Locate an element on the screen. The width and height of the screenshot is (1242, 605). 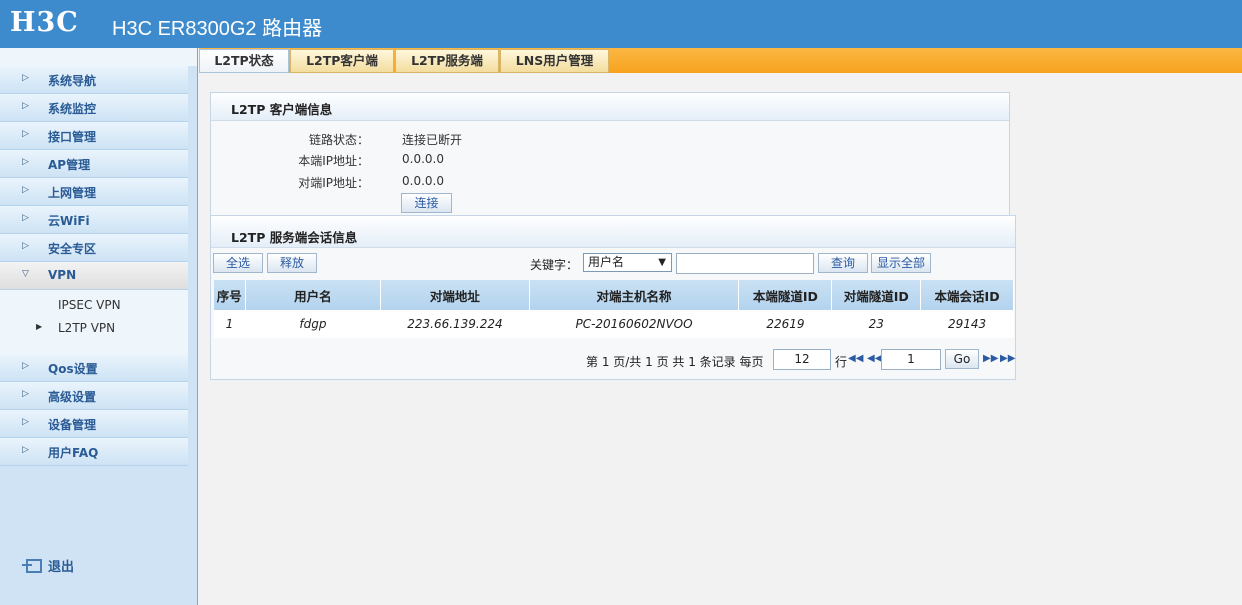
cell-local-tunnel-id: 22619 is located at coordinates (785, 324).